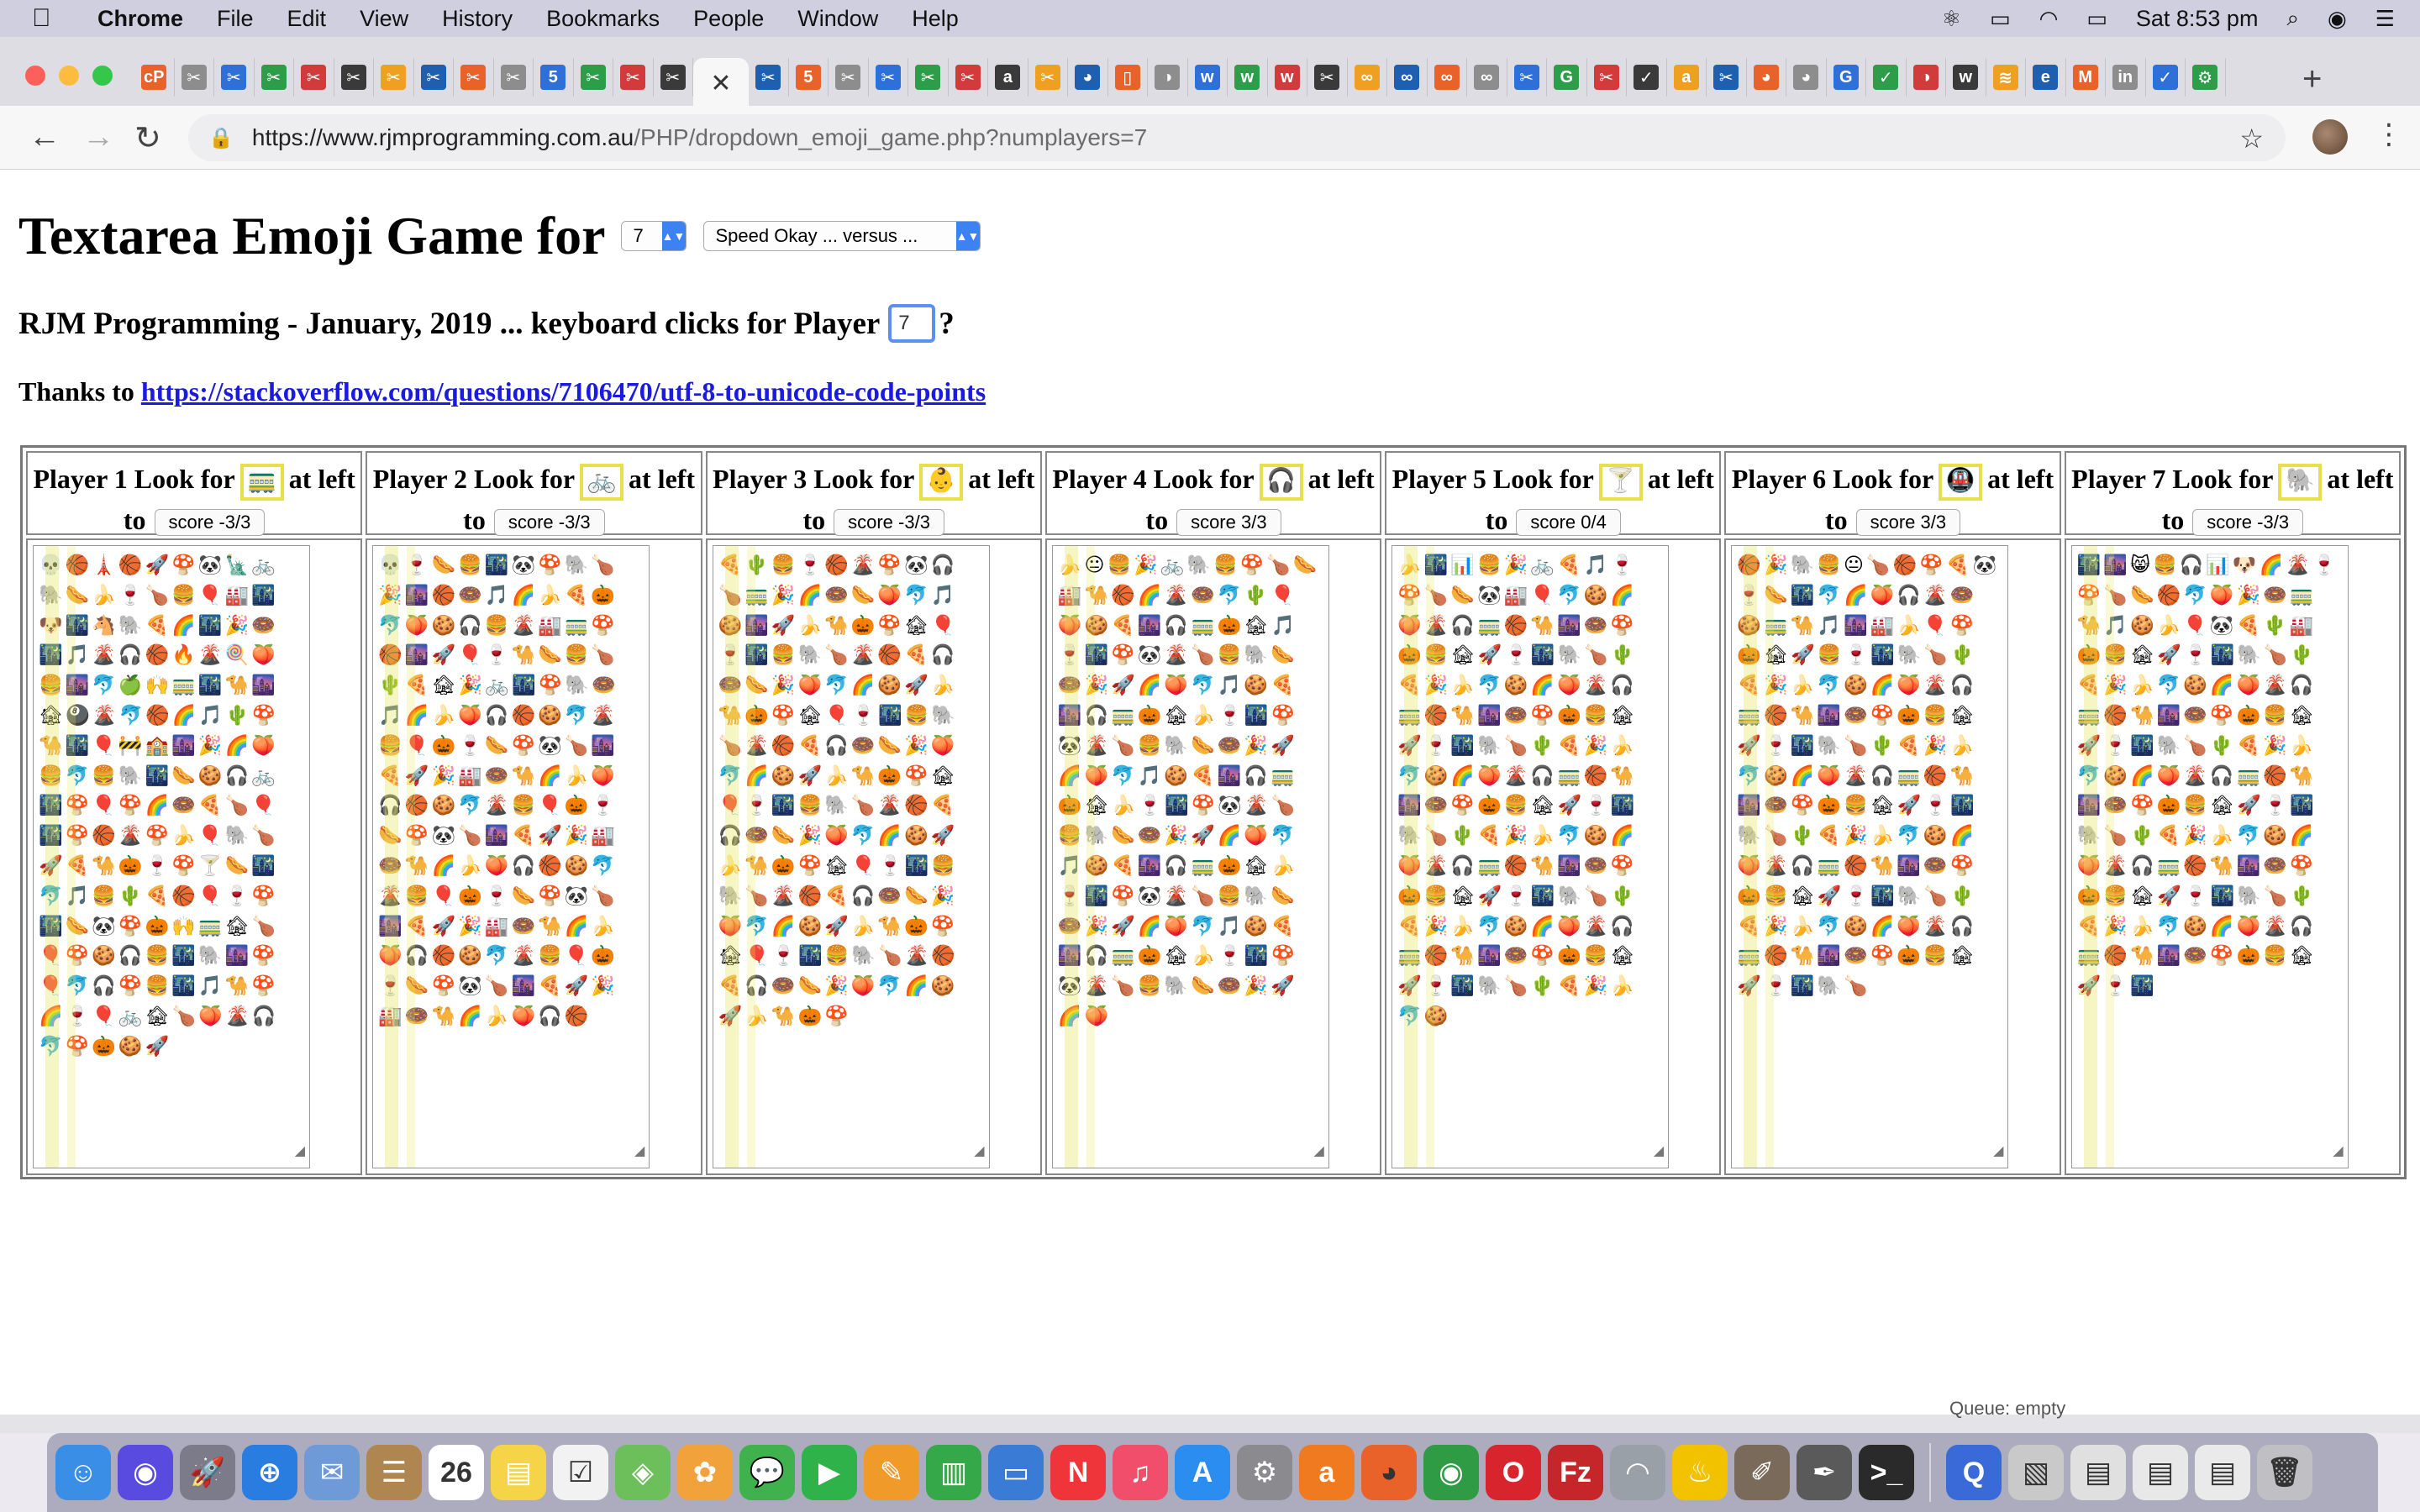 The image size is (2420, 1512). What do you see at coordinates (154, 77) in the screenshot?
I see `browser-tab: cP` at bounding box center [154, 77].